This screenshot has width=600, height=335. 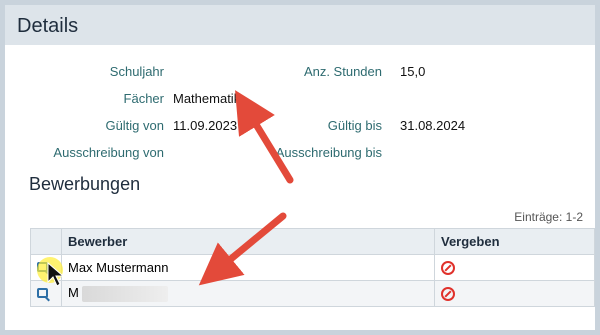 I want to click on annotation-arrow-table, so click(x=242, y=249).